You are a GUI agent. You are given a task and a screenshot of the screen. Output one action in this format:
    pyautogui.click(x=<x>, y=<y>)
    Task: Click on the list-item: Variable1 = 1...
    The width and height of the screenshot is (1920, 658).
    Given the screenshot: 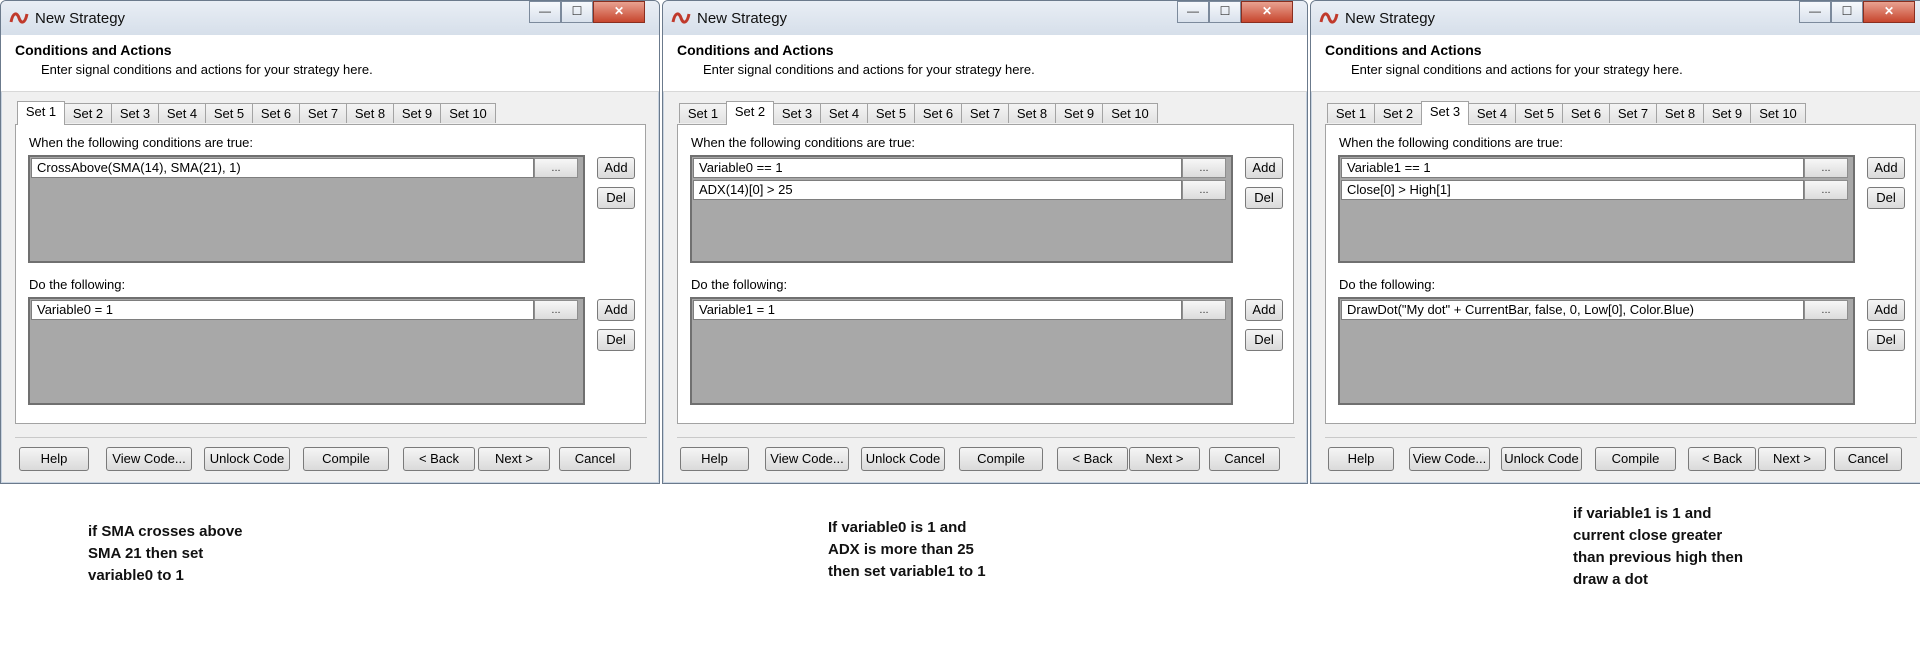 What is the action you would take?
    pyautogui.click(x=962, y=310)
    